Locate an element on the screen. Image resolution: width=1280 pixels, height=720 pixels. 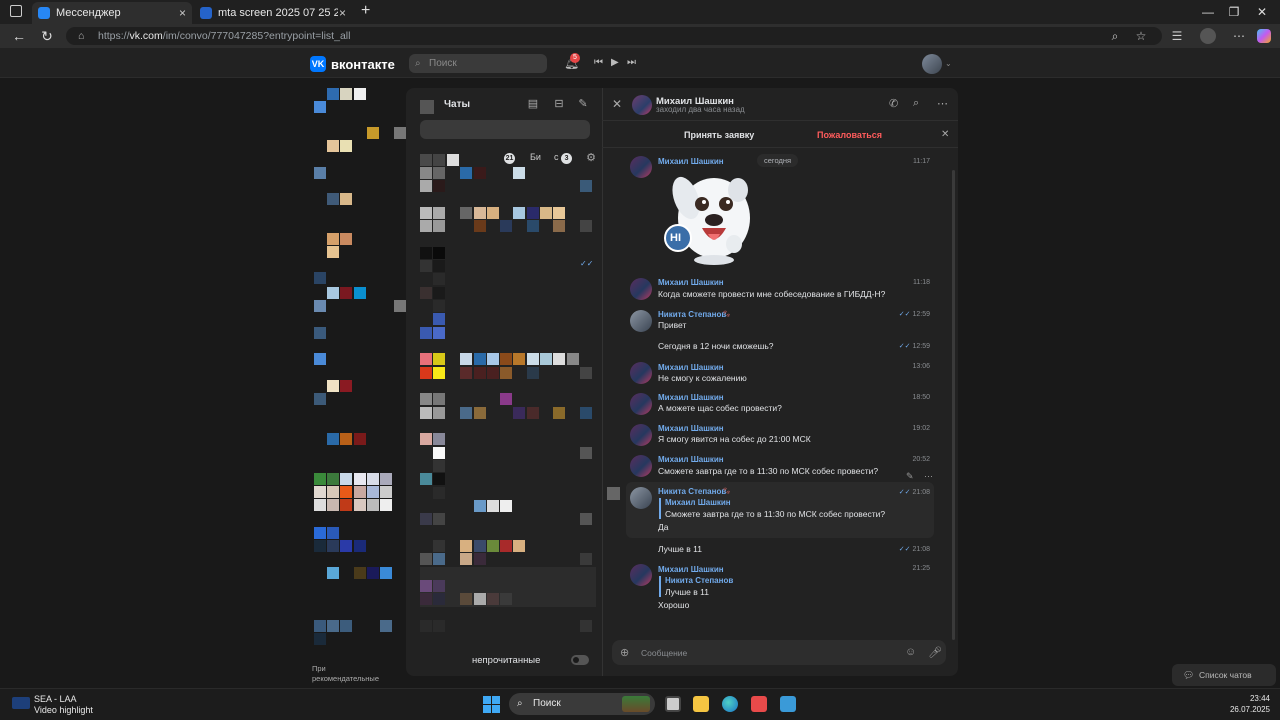
message-more-icon: ⋯ is located at coordinates (928, 476).